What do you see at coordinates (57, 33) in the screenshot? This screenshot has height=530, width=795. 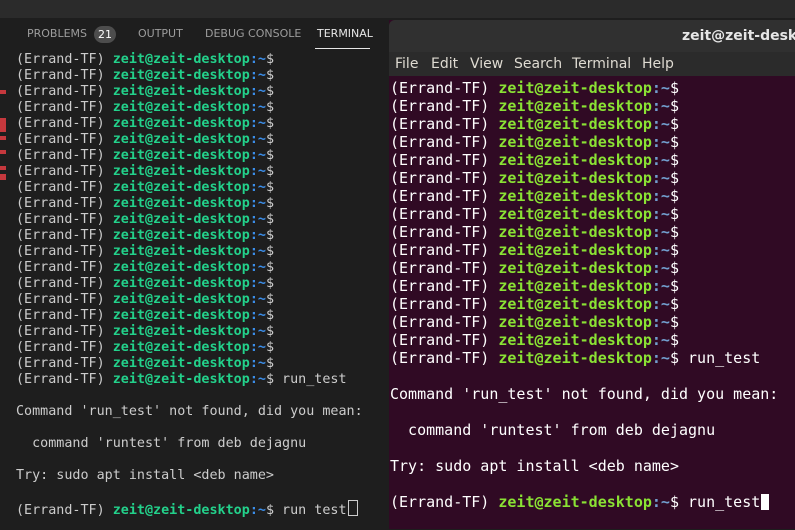 I see `tab-problems: PROBLEMS` at bounding box center [57, 33].